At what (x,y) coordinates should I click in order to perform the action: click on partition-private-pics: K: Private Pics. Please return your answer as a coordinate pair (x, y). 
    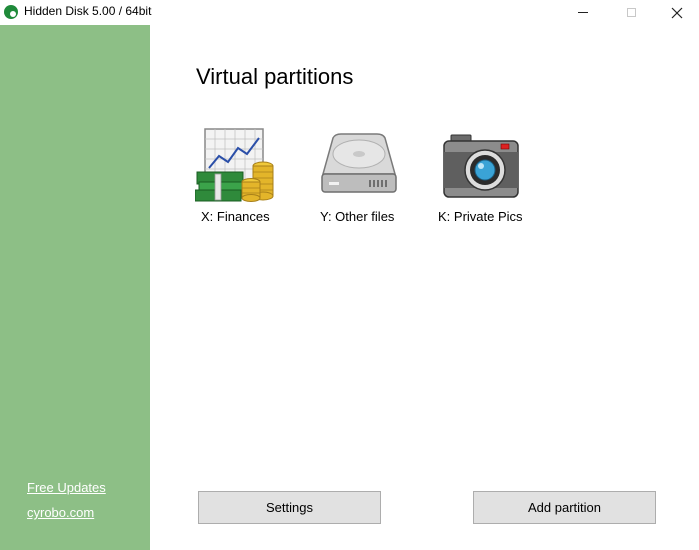
    Looking at the image, I should click on (492, 178).